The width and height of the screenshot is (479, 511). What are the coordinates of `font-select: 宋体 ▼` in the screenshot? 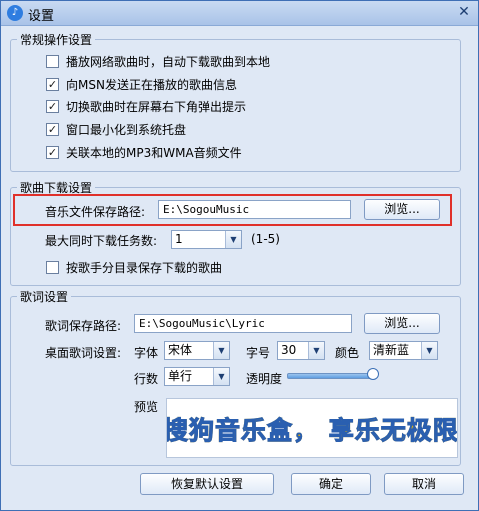 It's located at (197, 350).